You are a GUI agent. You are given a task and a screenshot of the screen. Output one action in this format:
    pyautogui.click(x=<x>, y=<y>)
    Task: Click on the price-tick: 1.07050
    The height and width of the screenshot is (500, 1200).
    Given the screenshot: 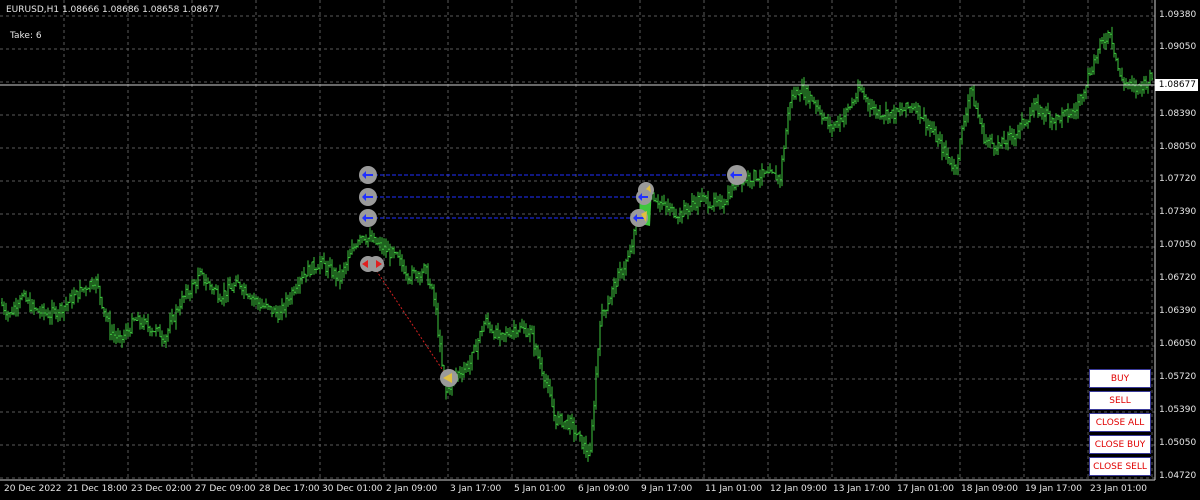 What is the action you would take?
    pyautogui.click(x=1178, y=245)
    